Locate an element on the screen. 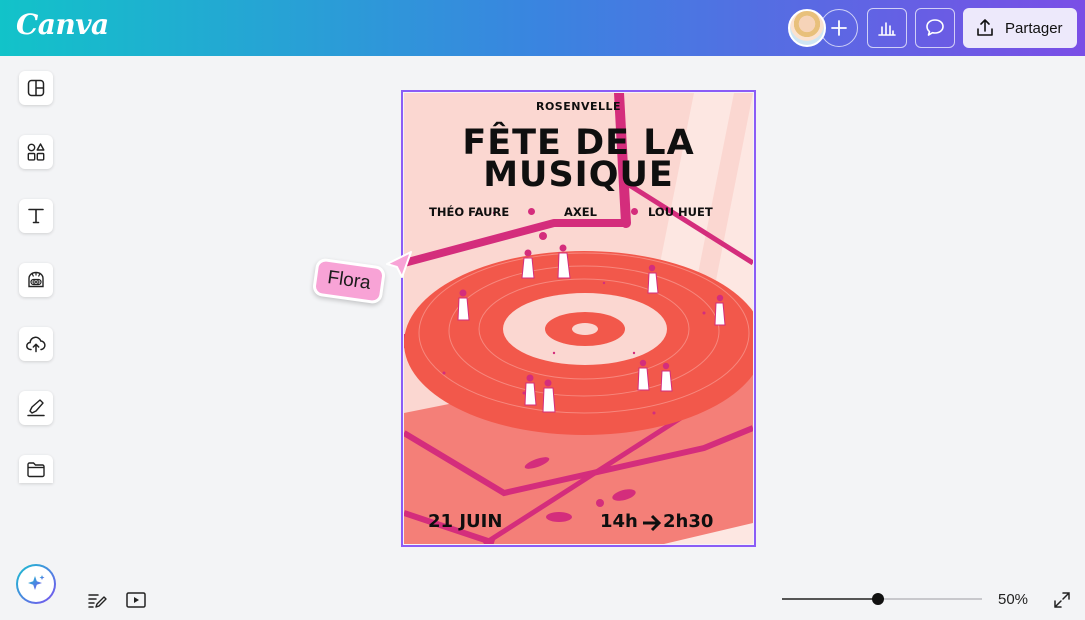  uploads-icon is located at coordinates (36, 344).